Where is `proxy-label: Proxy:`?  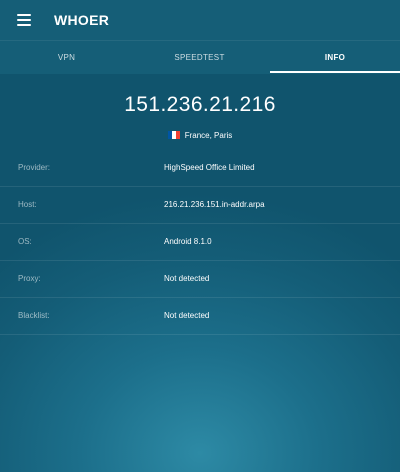 proxy-label: Proxy: is located at coordinates (29, 278).